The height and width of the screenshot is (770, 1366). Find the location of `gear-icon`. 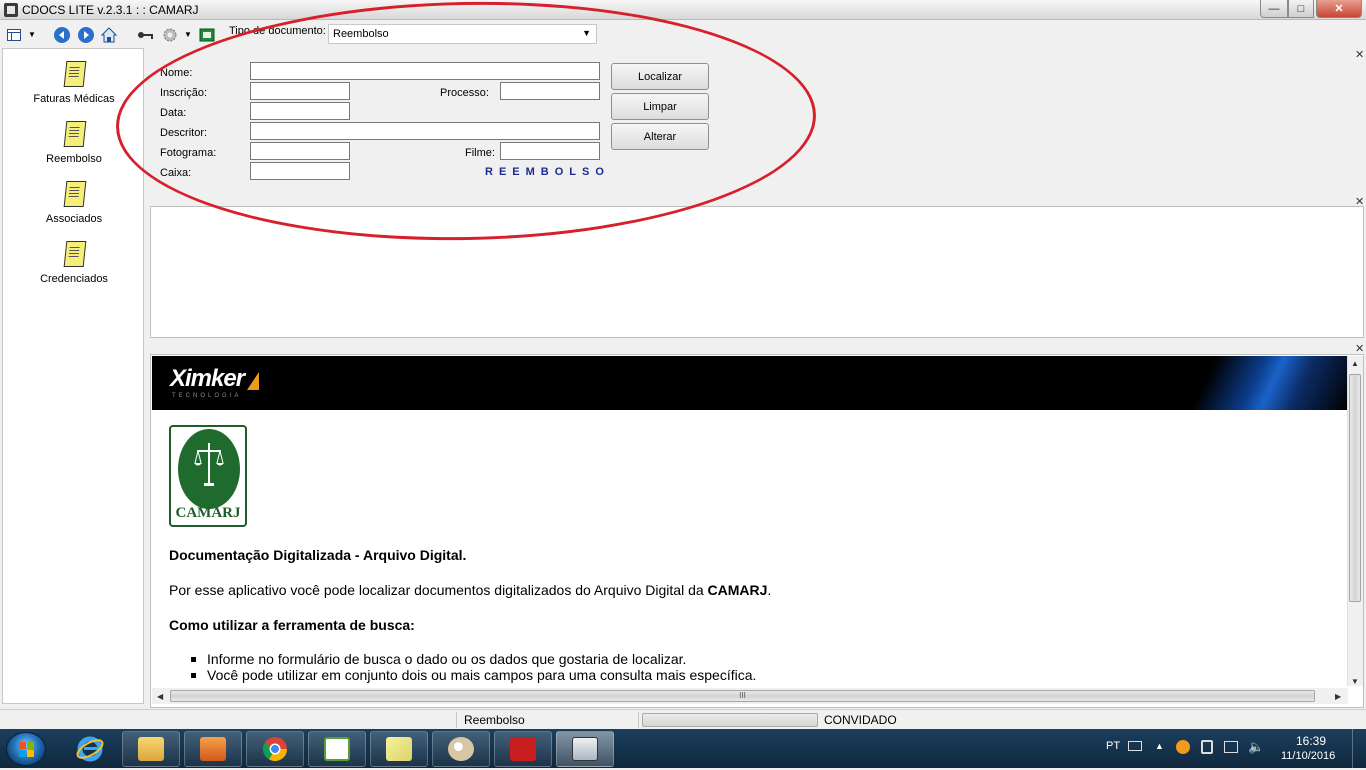

gear-icon is located at coordinates (170, 35).